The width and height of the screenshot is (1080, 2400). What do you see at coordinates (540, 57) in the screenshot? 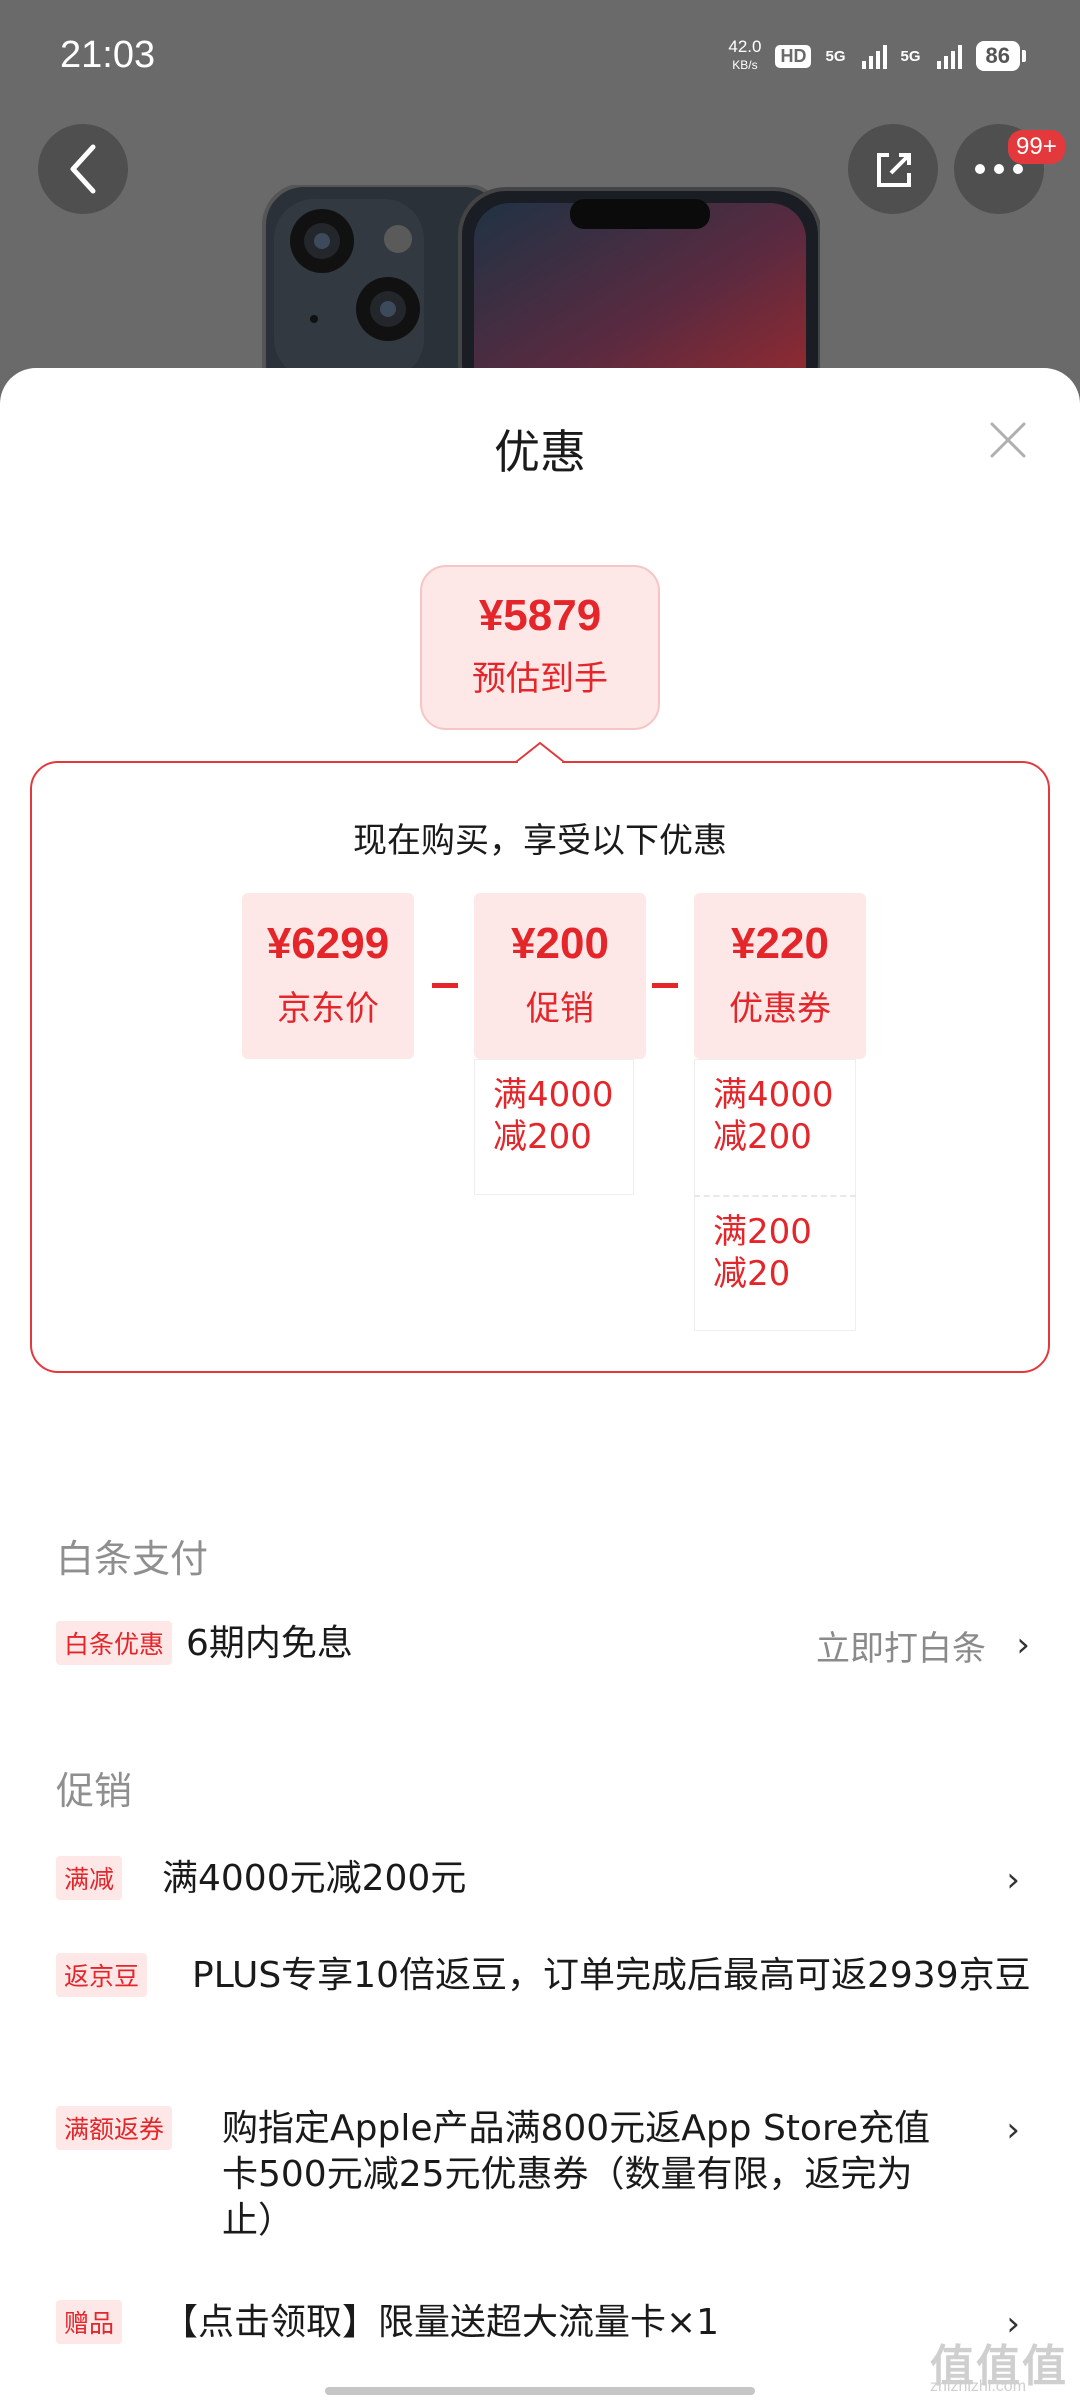
I see `status-bar: 21:03 42.0 KB/s HD 5G 5G 86` at bounding box center [540, 57].